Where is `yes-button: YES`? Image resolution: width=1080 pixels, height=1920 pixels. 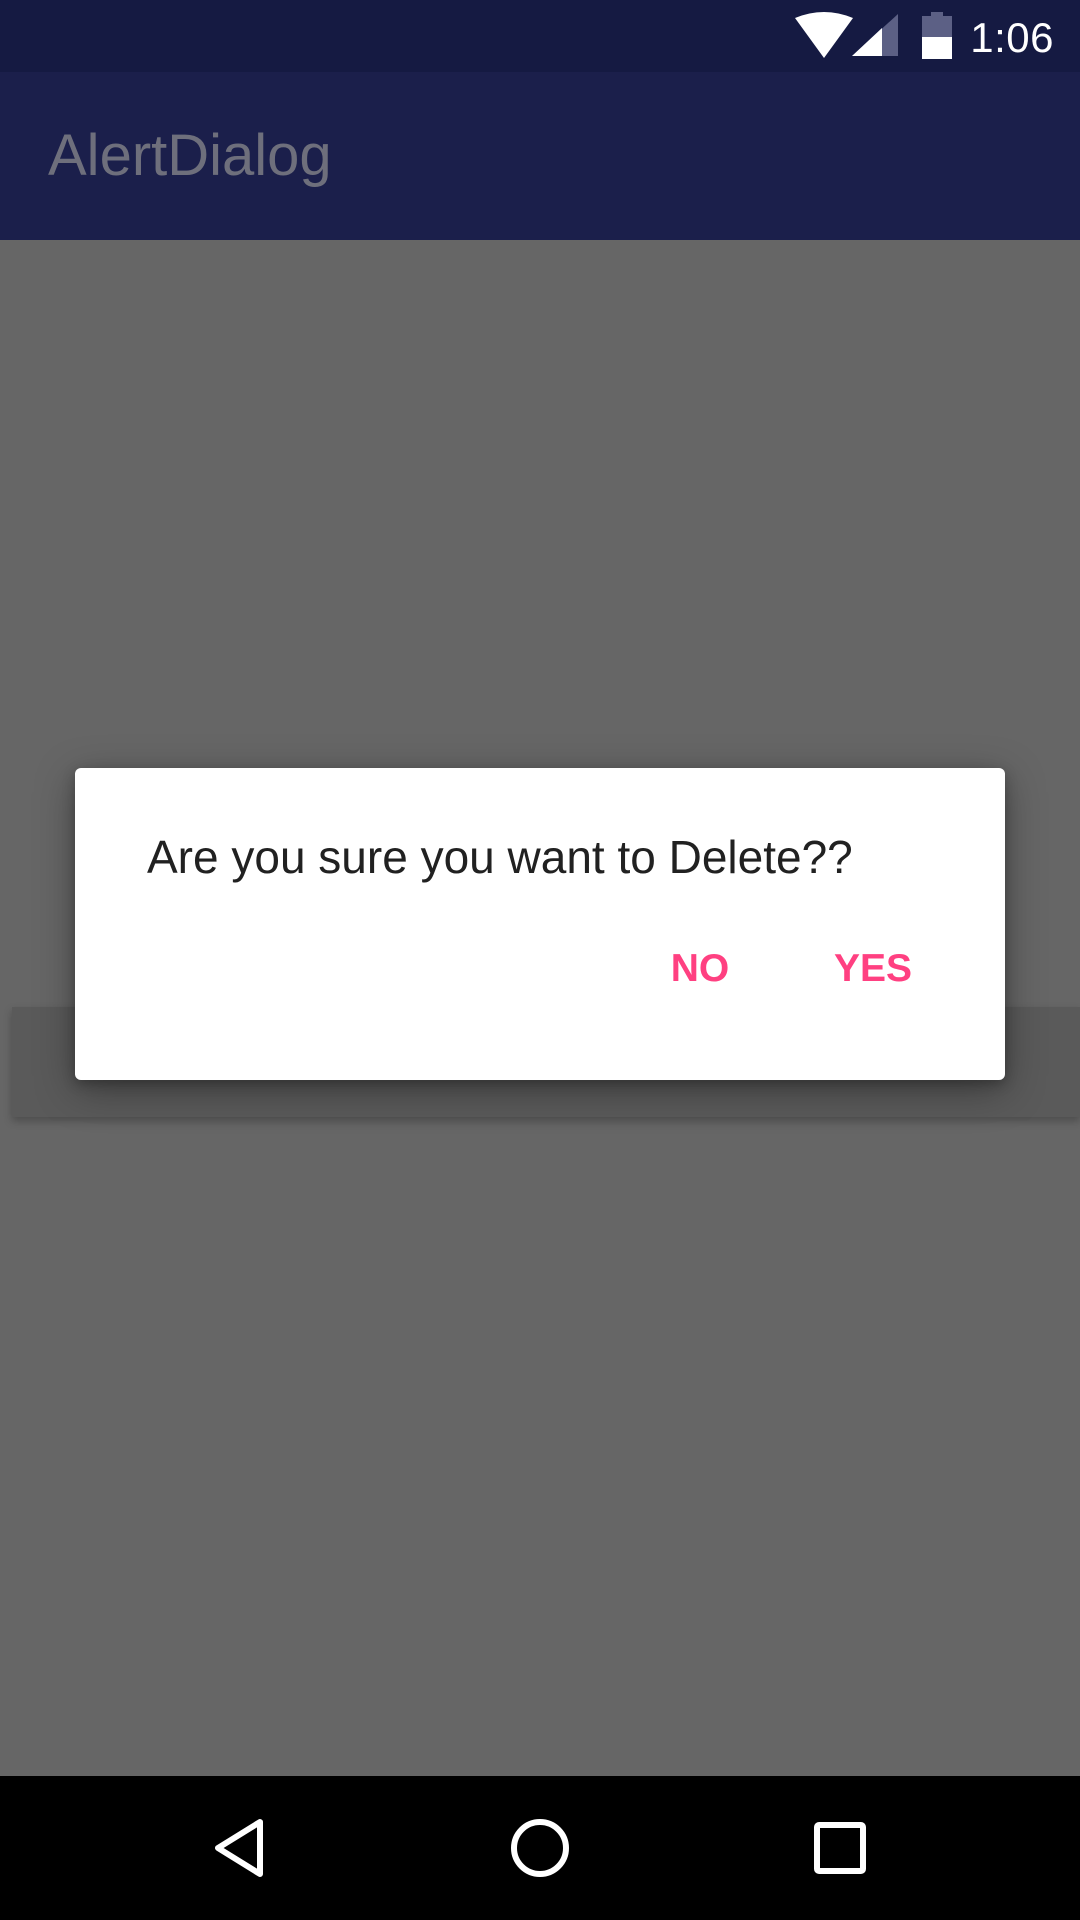 yes-button: YES is located at coordinates (873, 969).